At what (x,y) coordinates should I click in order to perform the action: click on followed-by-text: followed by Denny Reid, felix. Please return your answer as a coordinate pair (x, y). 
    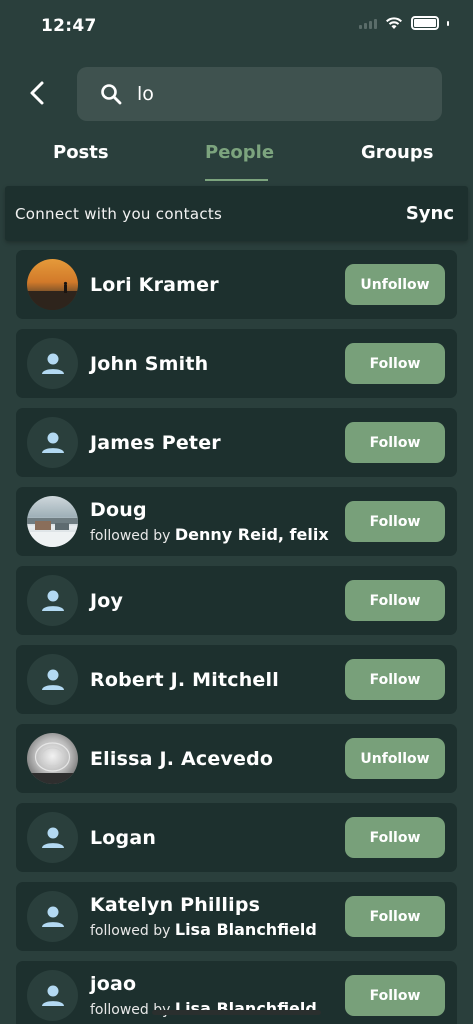
    Looking at the image, I should click on (209, 534).